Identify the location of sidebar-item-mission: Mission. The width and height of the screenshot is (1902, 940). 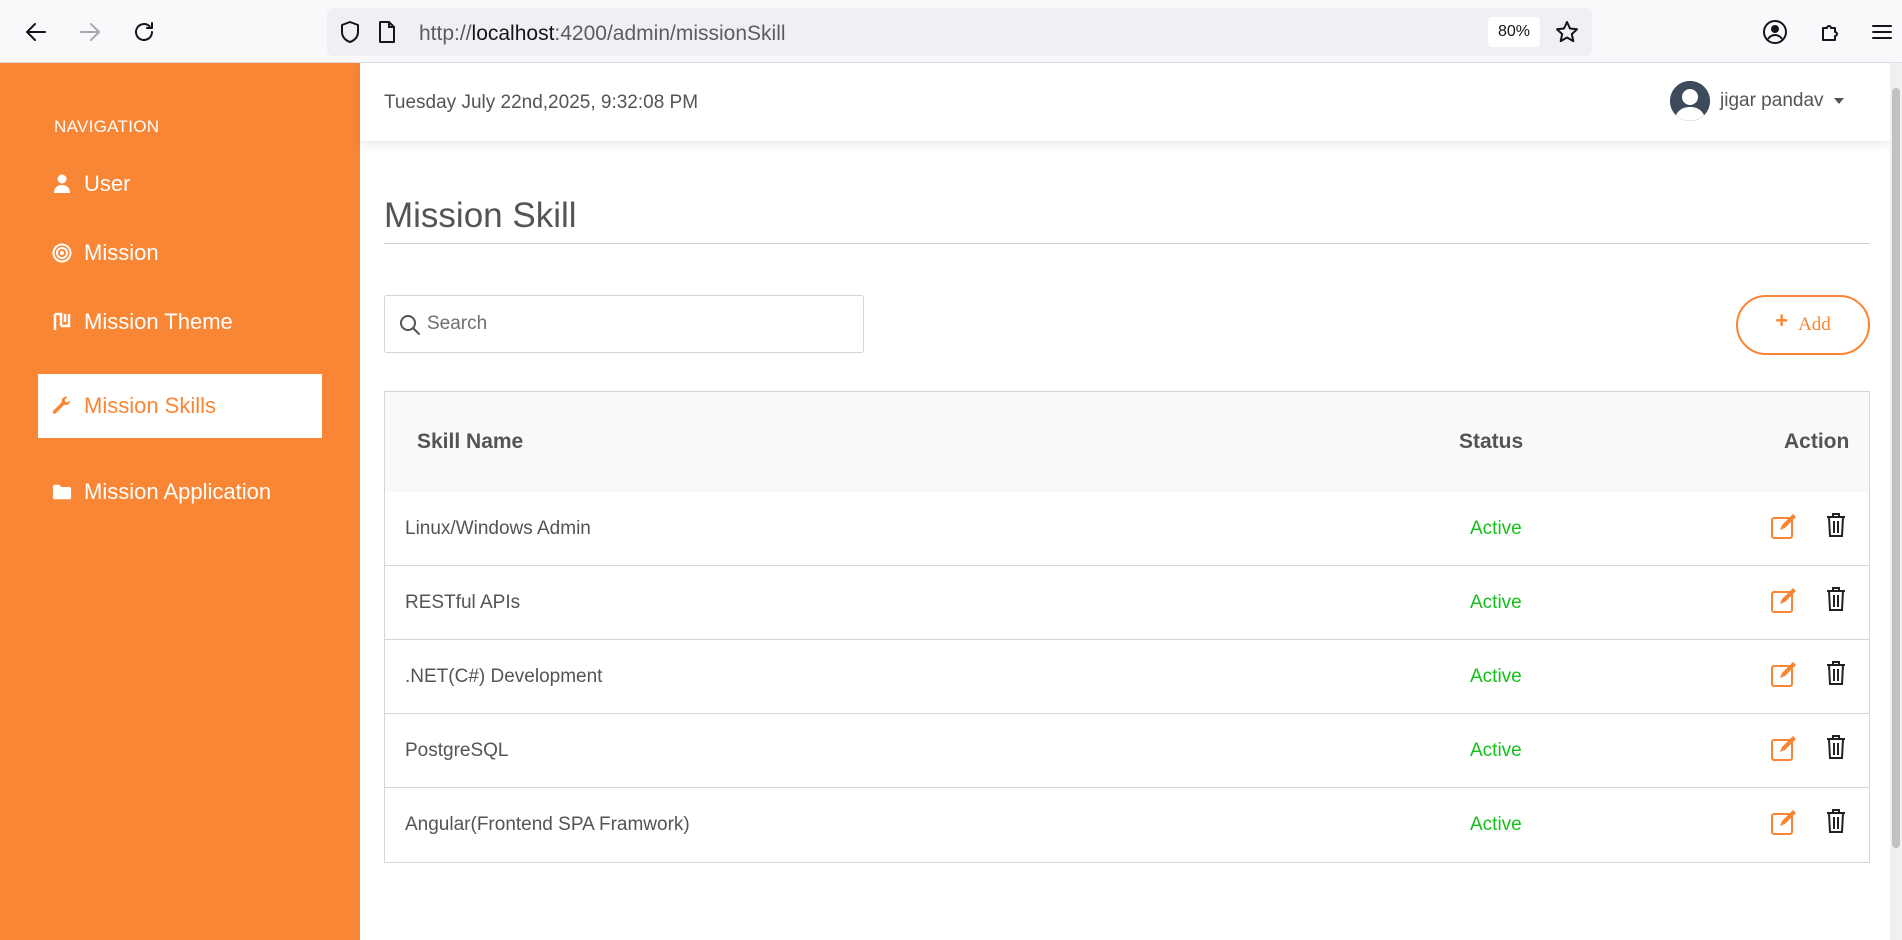
(180, 253).